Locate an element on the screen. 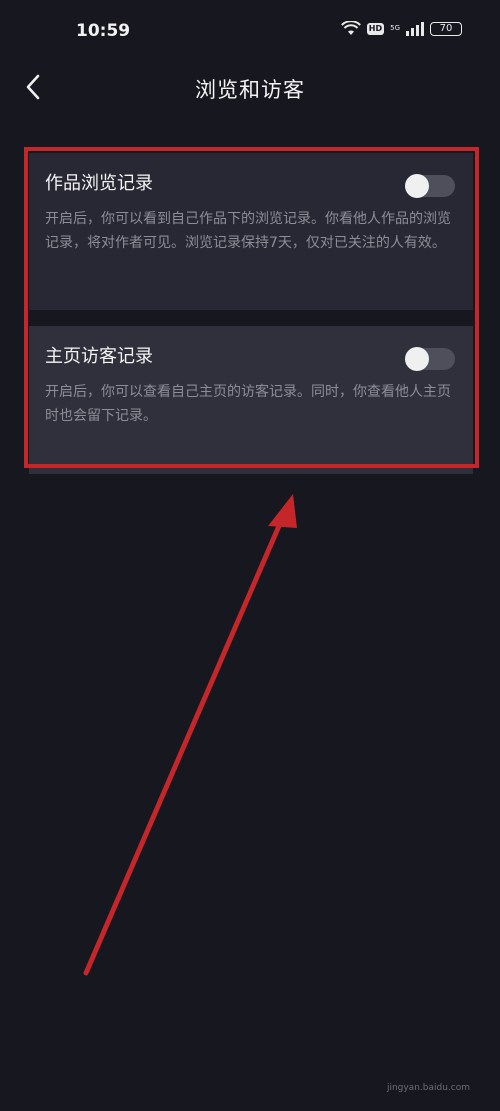 This screenshot has height=1111, width=500. setting-title: 作品浏览记录 is located at coordinates (99, 183).